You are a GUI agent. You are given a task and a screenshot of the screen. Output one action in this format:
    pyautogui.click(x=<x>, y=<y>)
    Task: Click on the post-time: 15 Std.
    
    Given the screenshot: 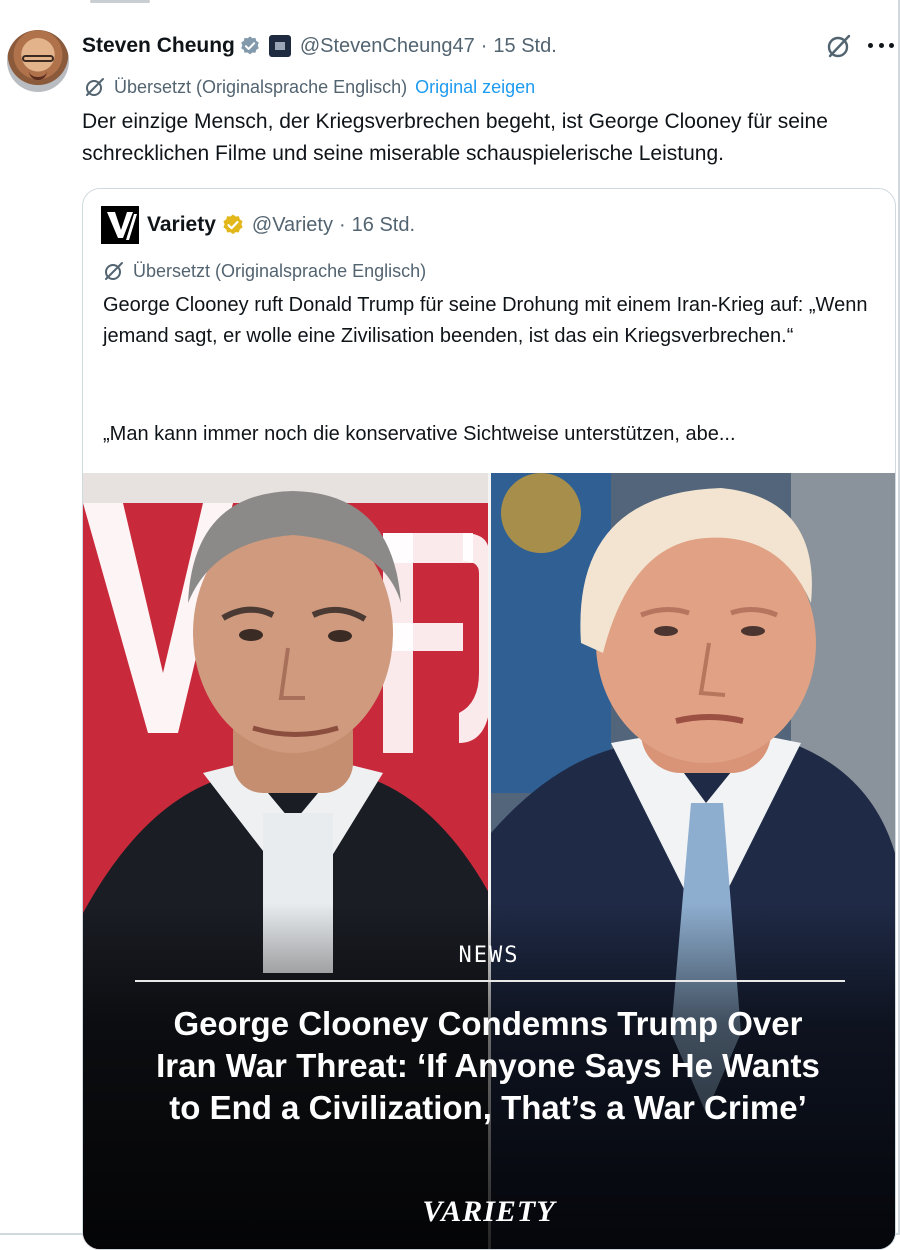 What is the action you would take?
    pyautogui.click(x=524, y=46)
    